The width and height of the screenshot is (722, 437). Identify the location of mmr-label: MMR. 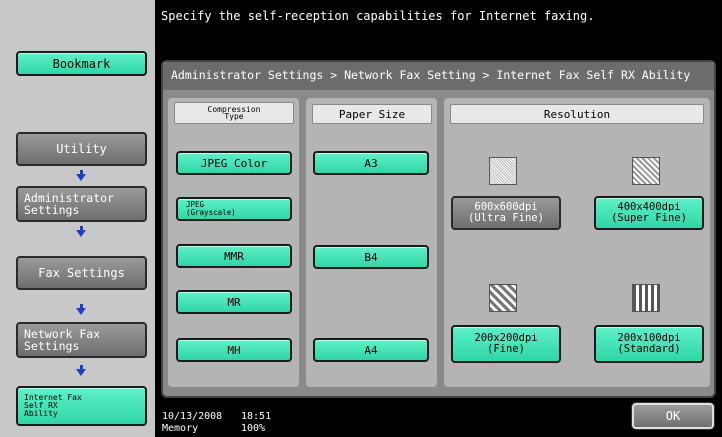
(234, 256).